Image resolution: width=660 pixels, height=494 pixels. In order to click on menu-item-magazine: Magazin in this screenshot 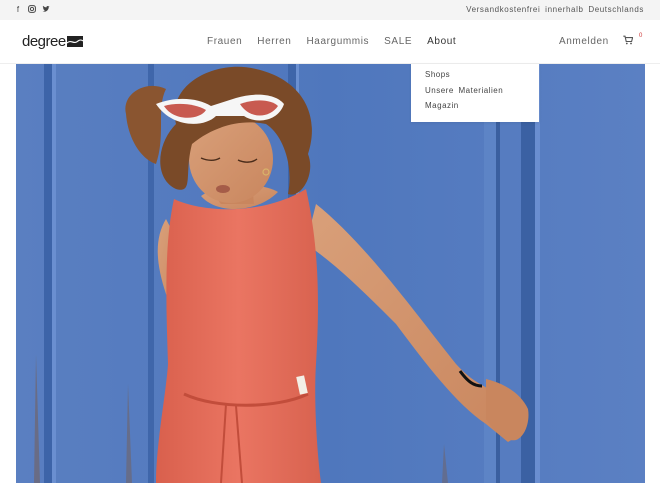, I will do `click(475, 106)`.